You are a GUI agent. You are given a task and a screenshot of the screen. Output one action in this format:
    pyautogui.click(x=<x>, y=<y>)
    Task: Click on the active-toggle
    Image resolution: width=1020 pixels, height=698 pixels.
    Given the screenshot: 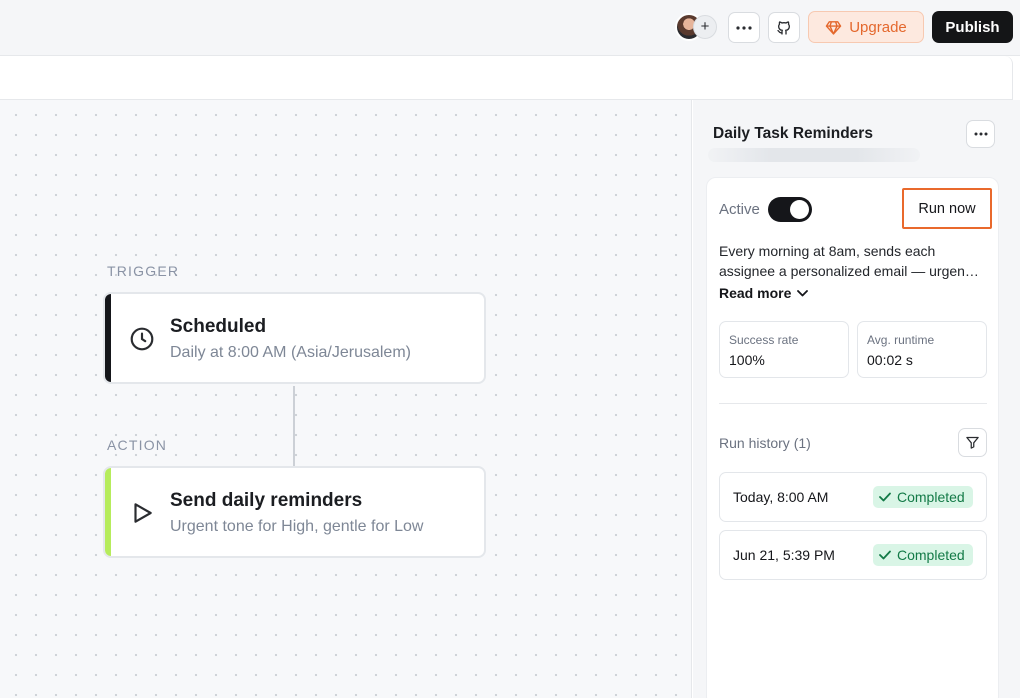 What is the action you would take?
    pyautogui.click(x=790, y=209)
    